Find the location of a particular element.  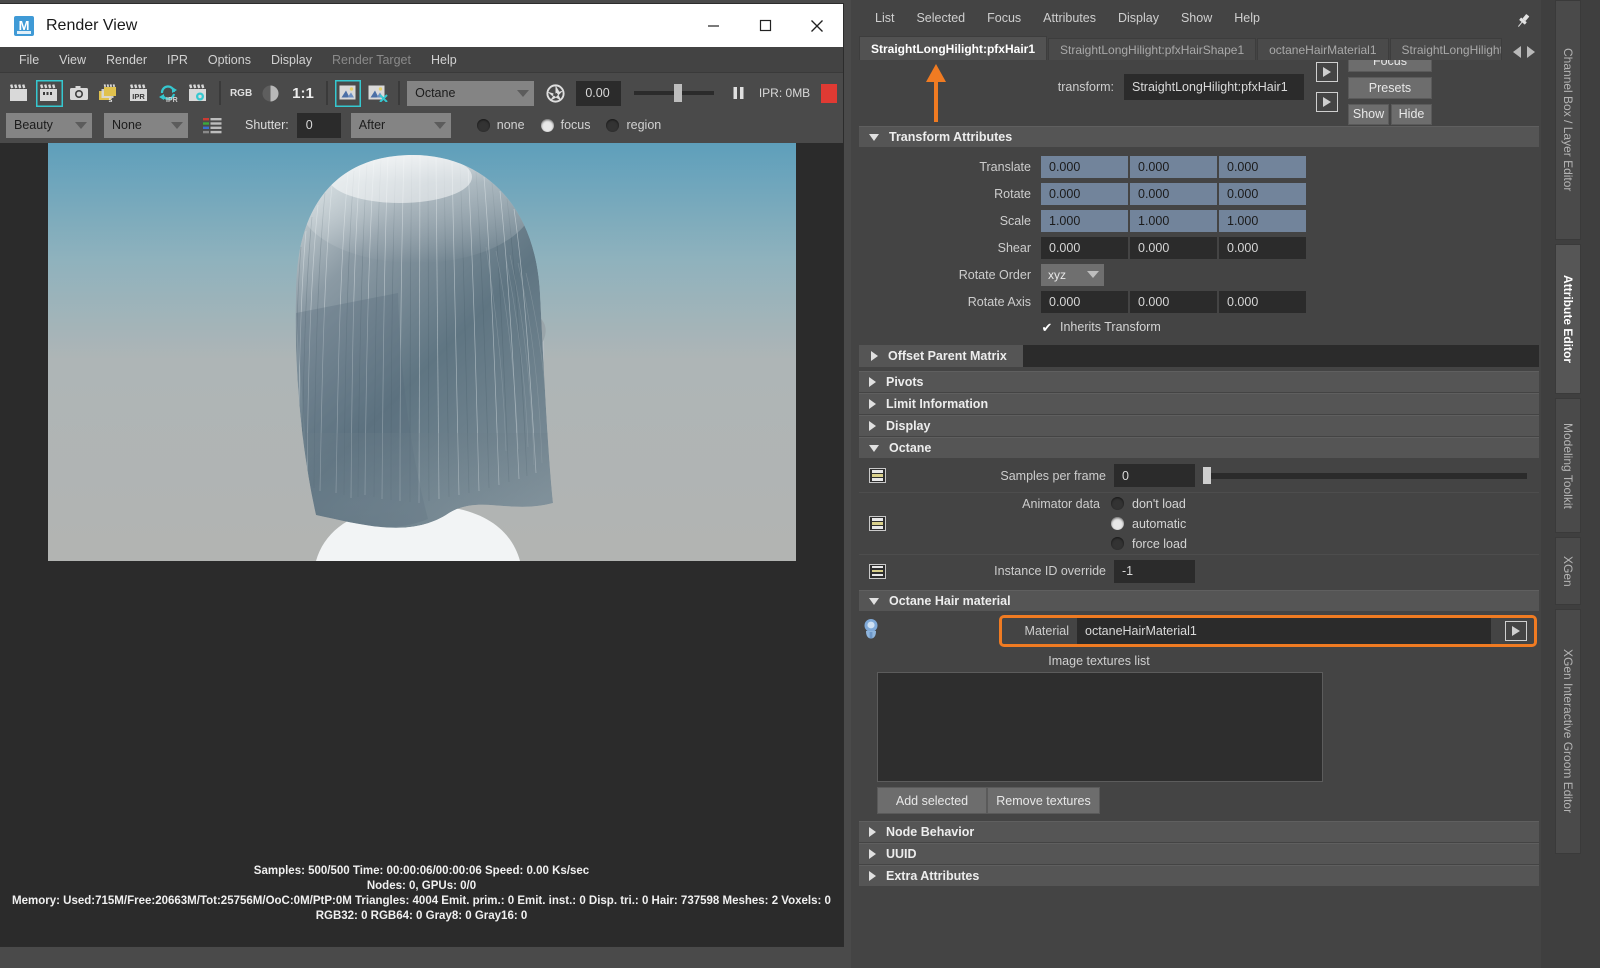

presets-button: Presets is located at coordinates (1390, 87).